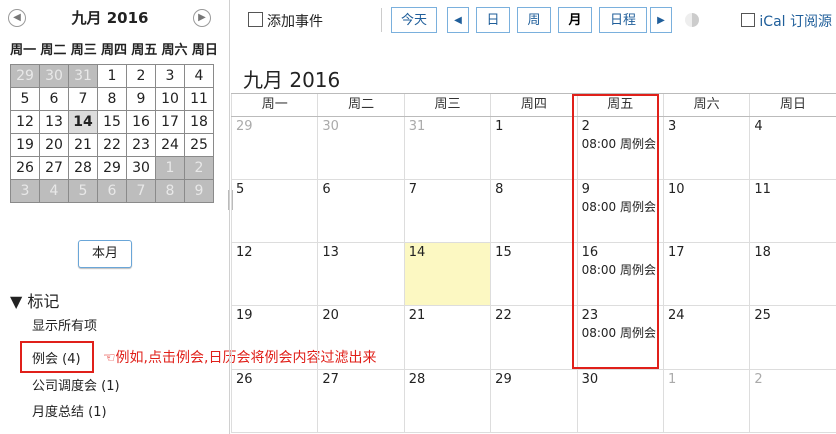  Describe the element at coordinates (446, 401) in the screenshot. I see `day-cell: 28` at that location.